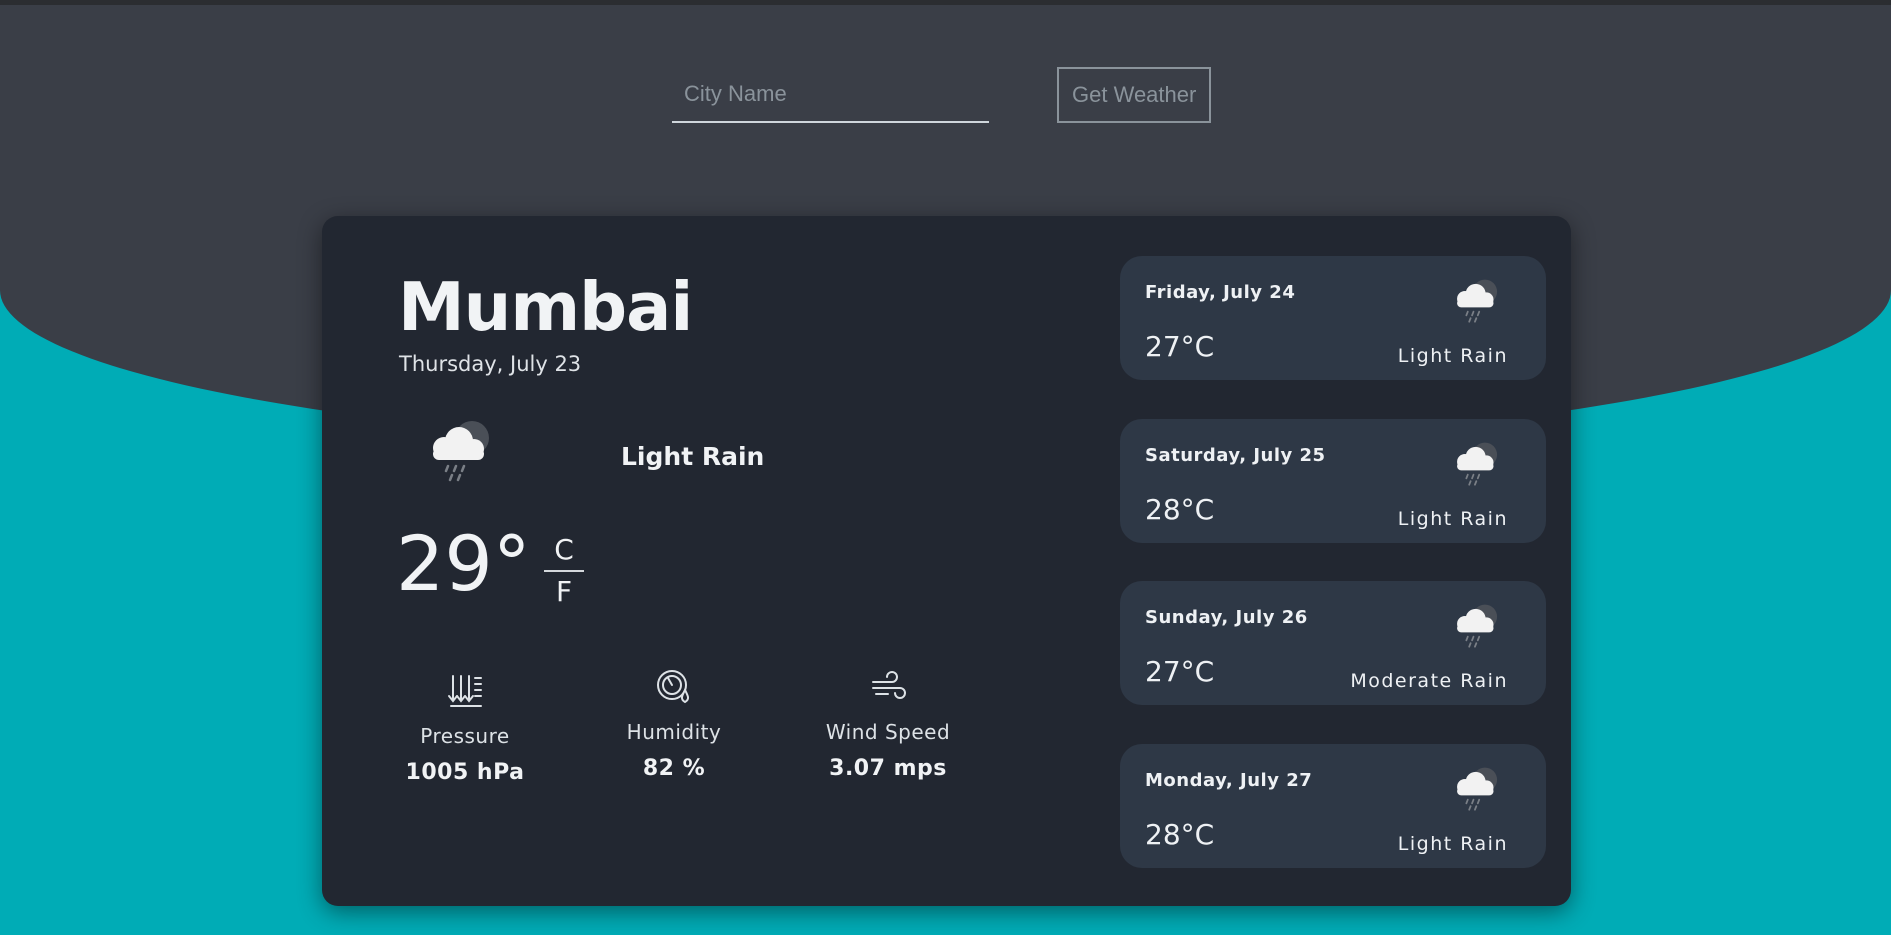  I want to click on search-bar: Get Weather, so click(942, 94).